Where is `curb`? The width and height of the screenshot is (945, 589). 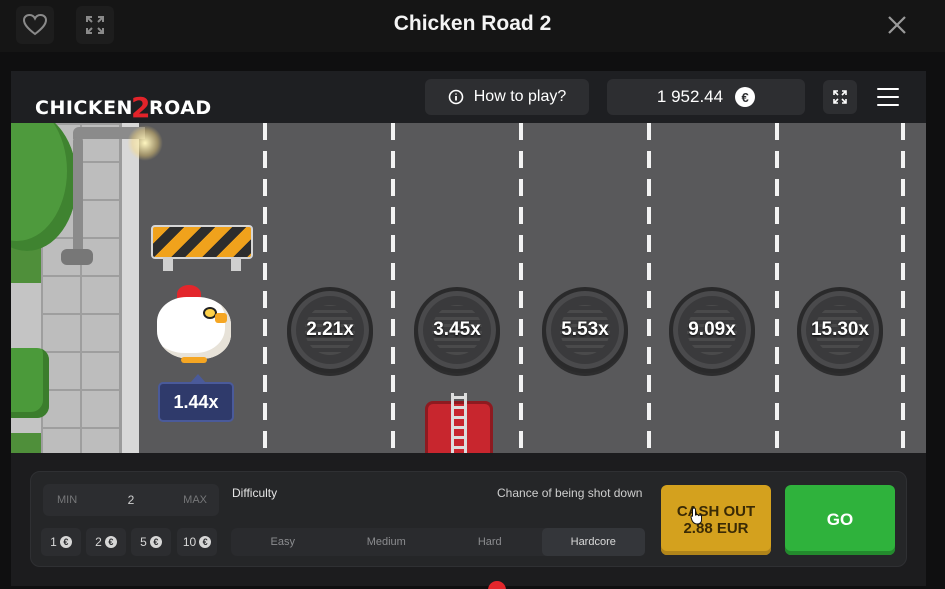 curb is located at coordinates (129, 288).